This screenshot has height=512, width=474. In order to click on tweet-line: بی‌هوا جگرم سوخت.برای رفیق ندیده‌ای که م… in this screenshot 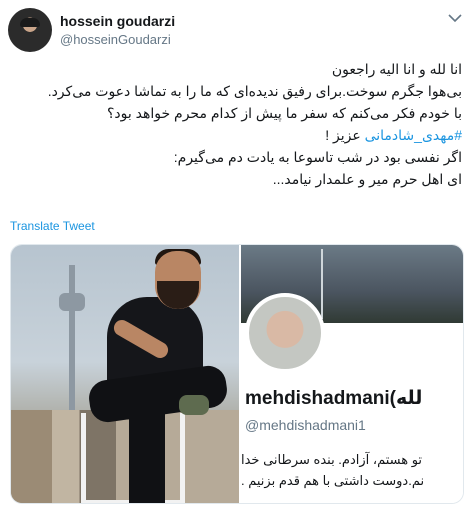, I will do `click(254, 91)`.